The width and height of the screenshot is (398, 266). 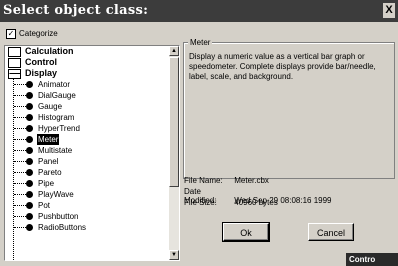 What do you see at coordinates (86, 106) in the screenshot?
I see `tree-item: Gauge` at bounding box center [86, 106].